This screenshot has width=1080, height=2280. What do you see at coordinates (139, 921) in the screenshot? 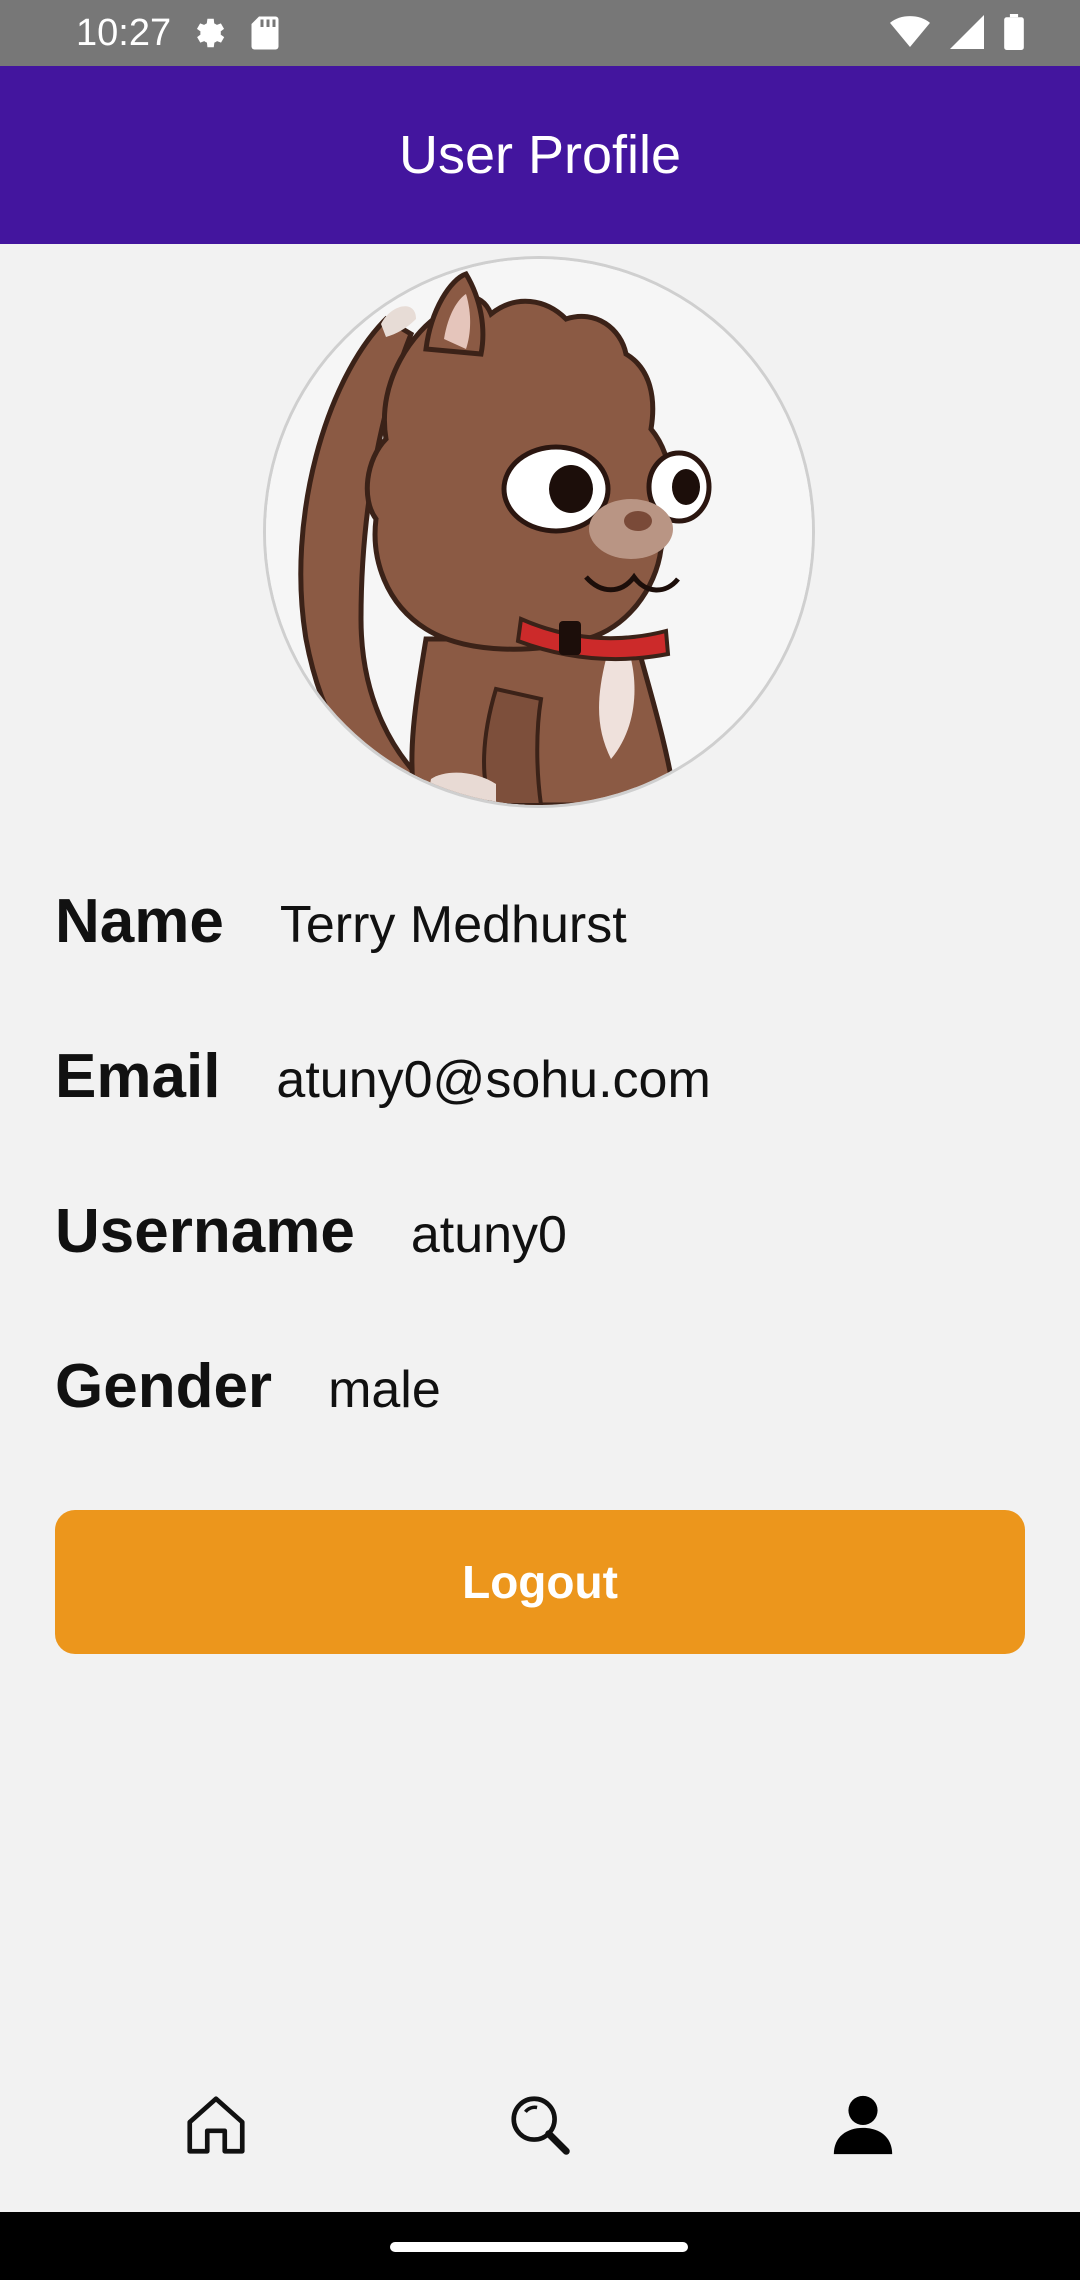
I see `name-label: Name` at bounding box center [139, 921].